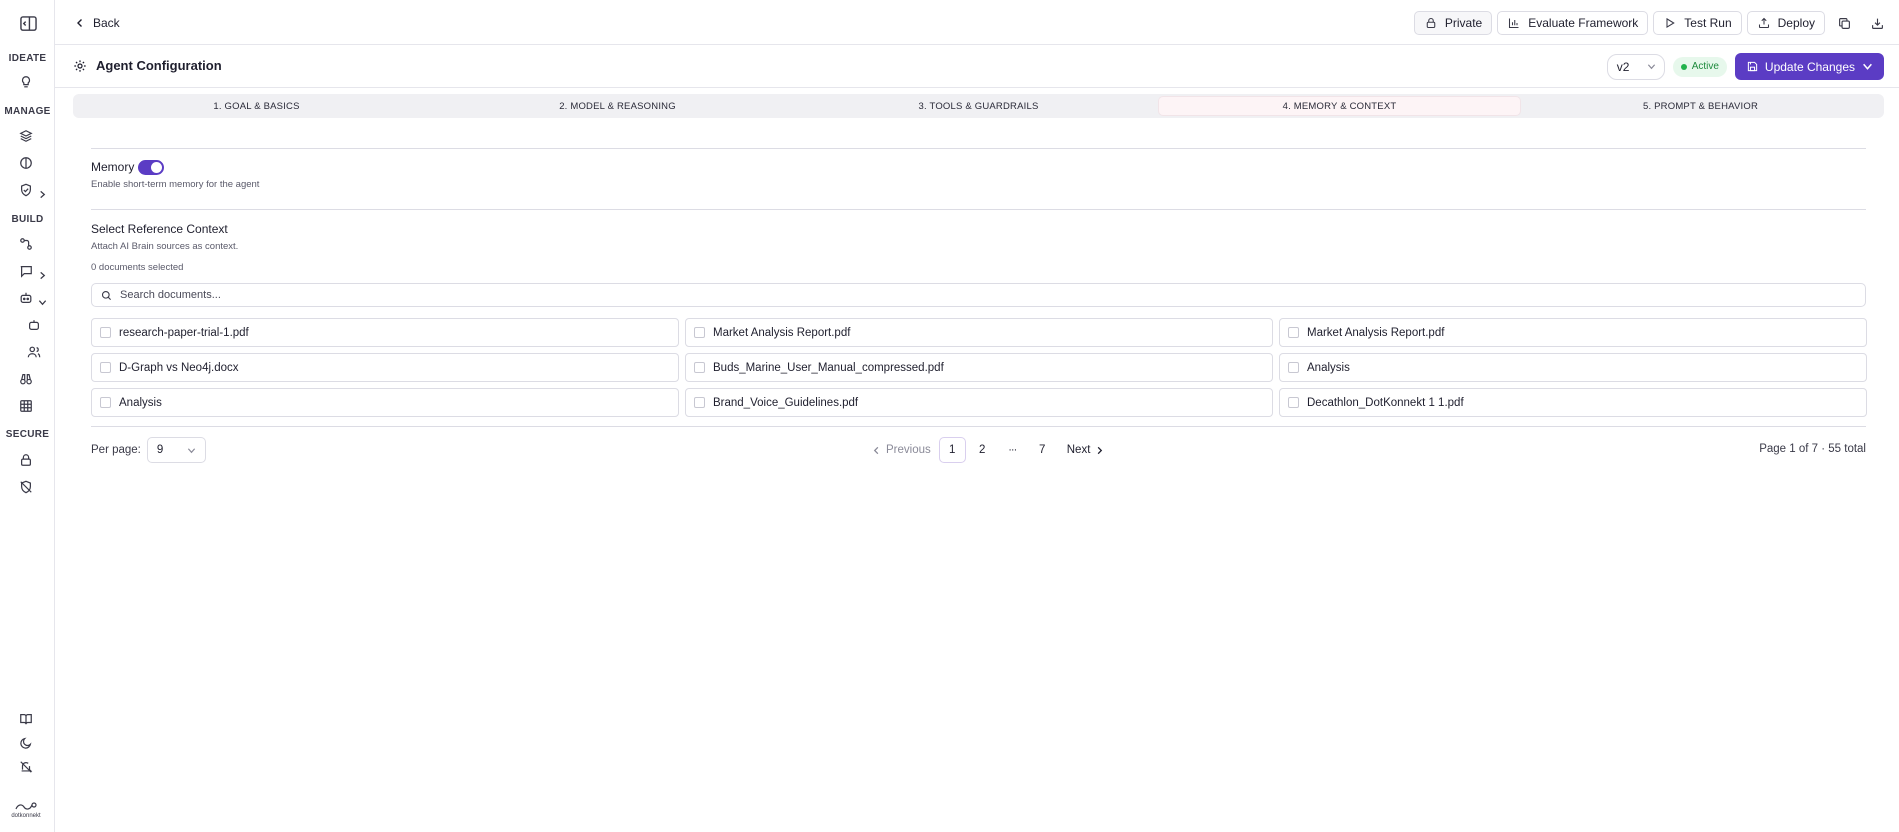 This screenshot has width=1899, height=832. I want to click on private-label: Private, so click(1463, 23).